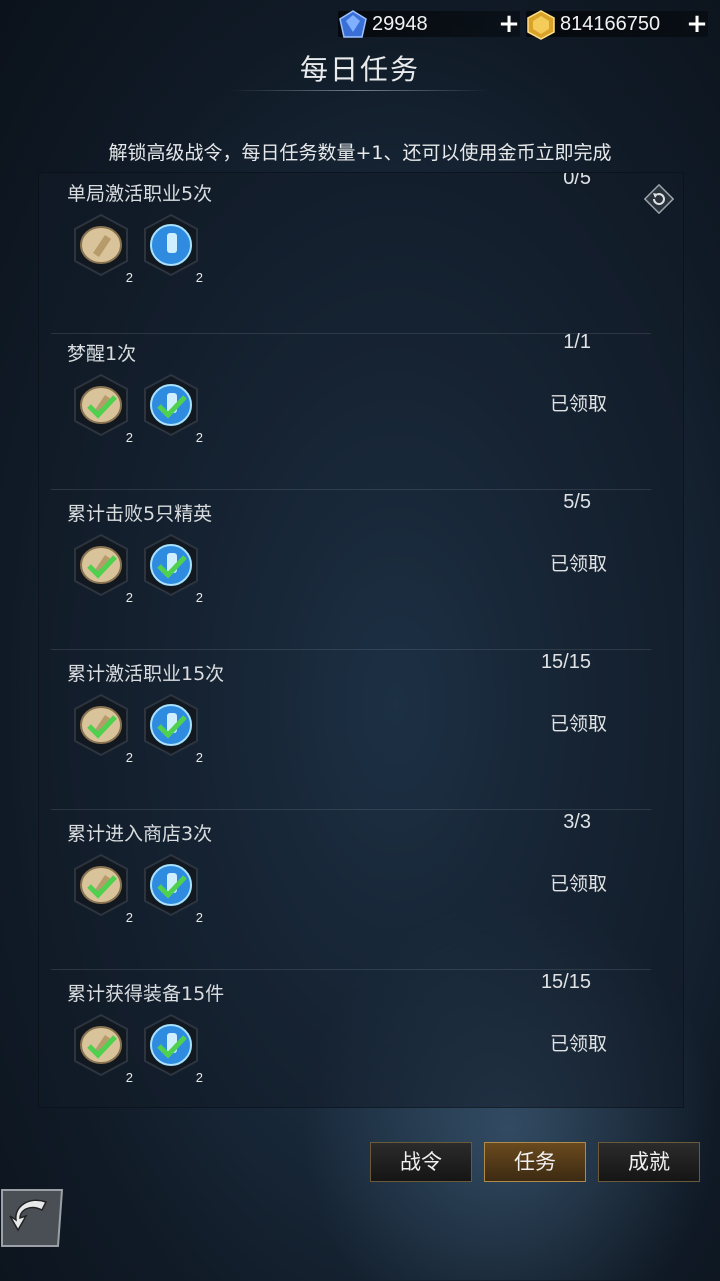 The width and height of the screenshot is (720, 1281). I want to click on task-progress: 0/5, so click(577, 180).